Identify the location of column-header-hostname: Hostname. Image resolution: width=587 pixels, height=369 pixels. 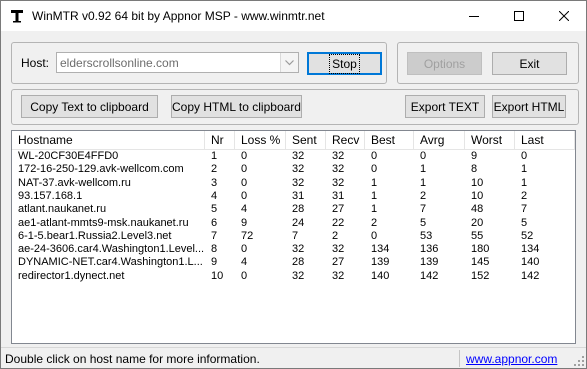
(108, 140).